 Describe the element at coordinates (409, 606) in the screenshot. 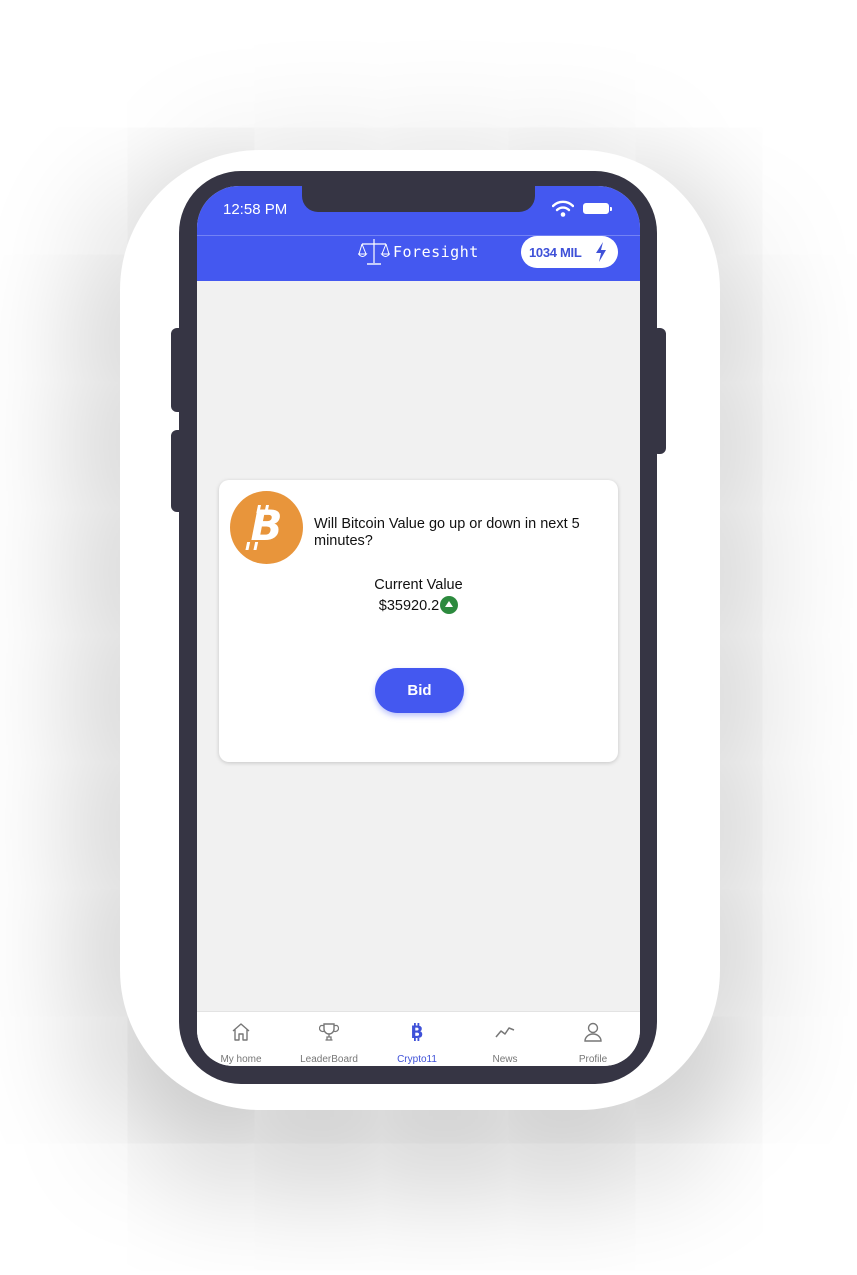

I see `current-value: $35920.2` at that location.